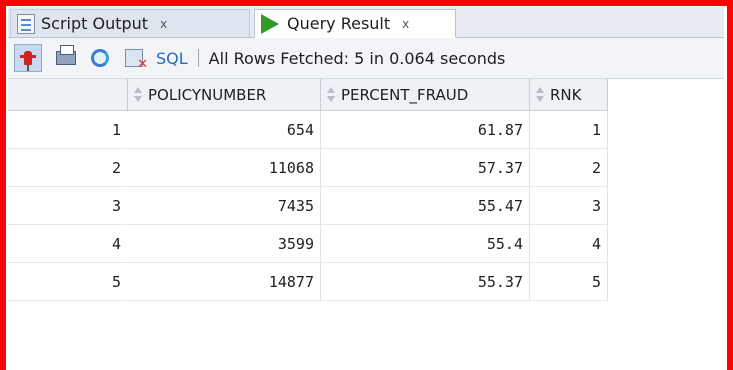 This screenshot has height=370, width=733. I want to click on row-number: 4, so click(68, 244).